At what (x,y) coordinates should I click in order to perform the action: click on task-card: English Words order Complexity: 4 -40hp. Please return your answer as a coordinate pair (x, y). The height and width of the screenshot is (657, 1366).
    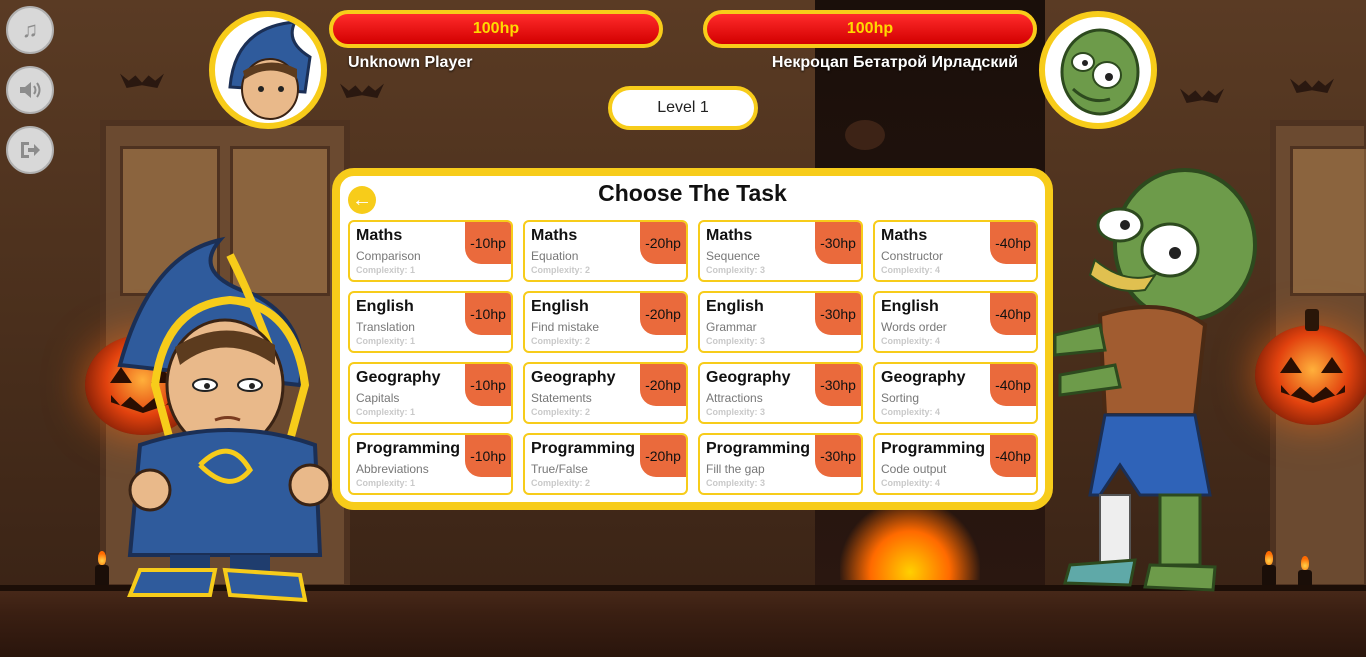
    Looking at the image, I should click on (955, 322).